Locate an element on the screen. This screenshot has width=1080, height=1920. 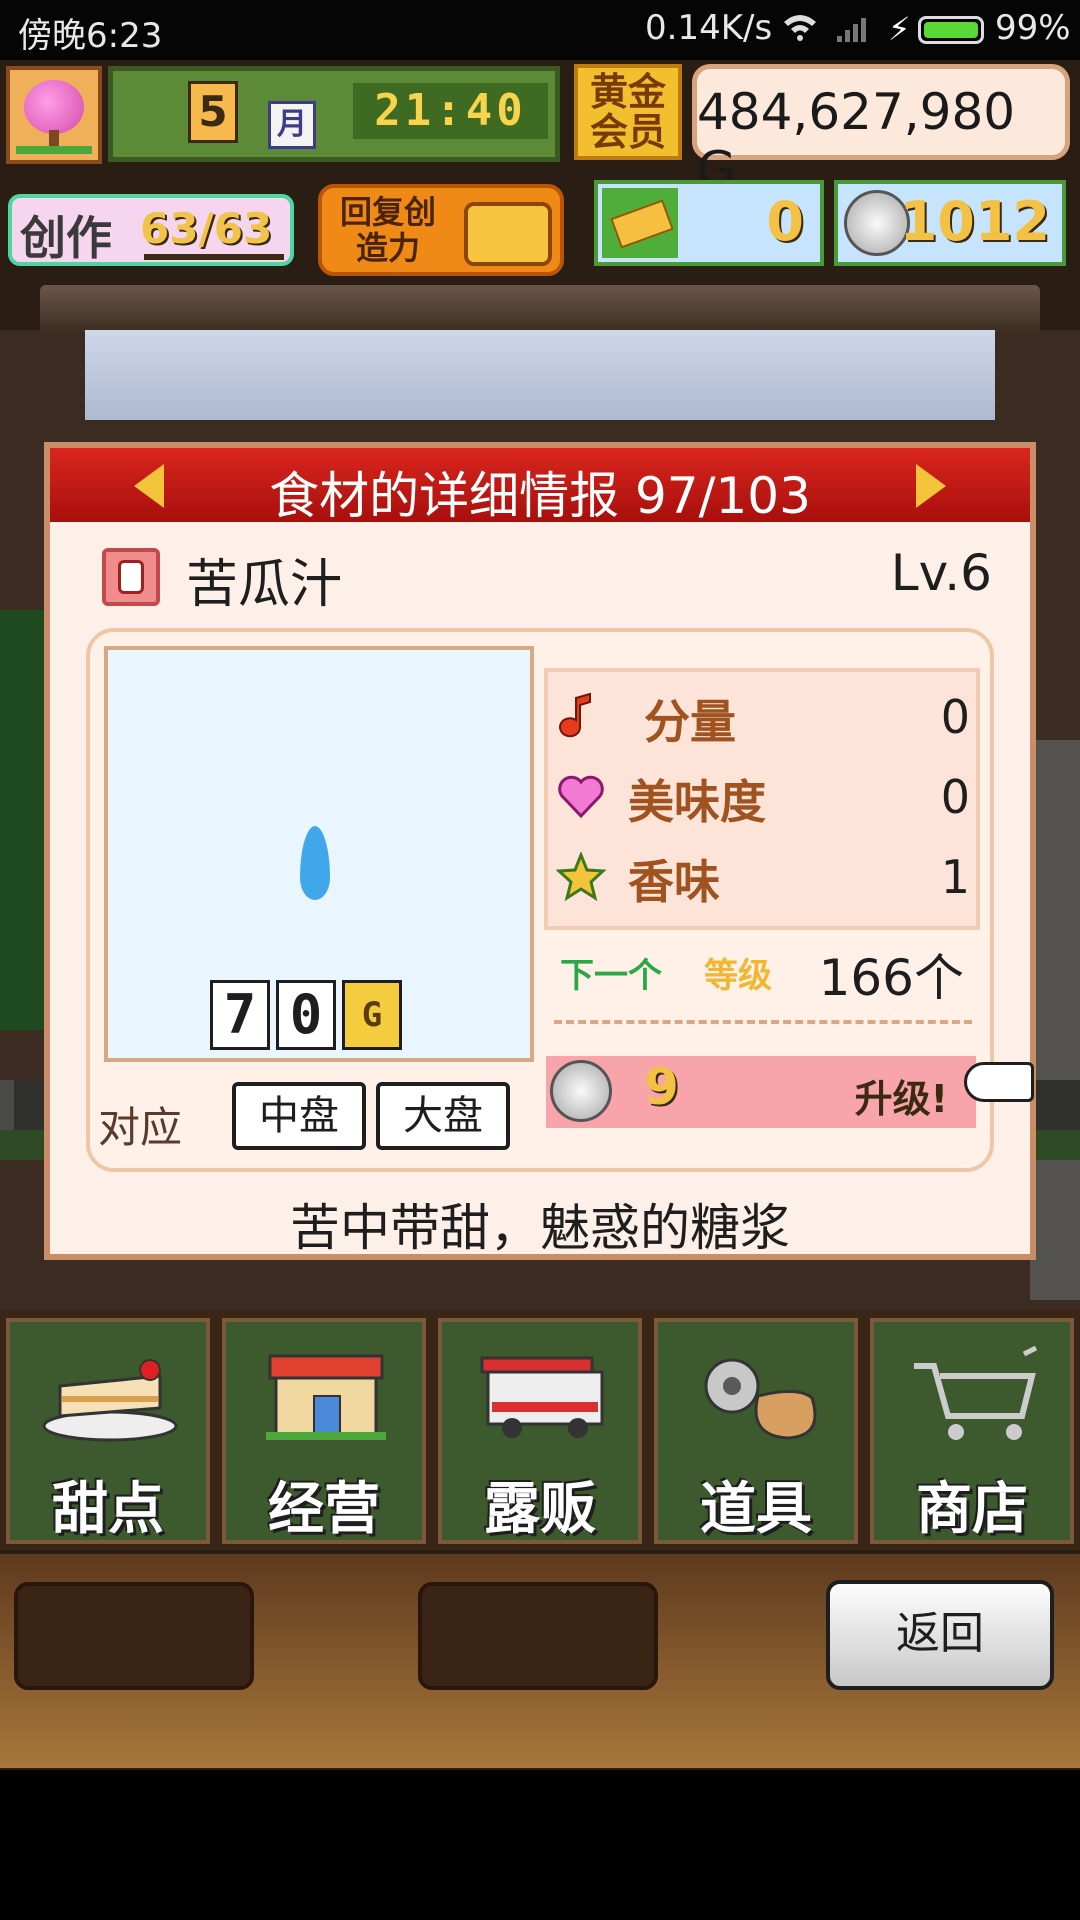
main-menu: 甜点 经营 露贩 道具 商店 is located at coordinates (540, 1430).